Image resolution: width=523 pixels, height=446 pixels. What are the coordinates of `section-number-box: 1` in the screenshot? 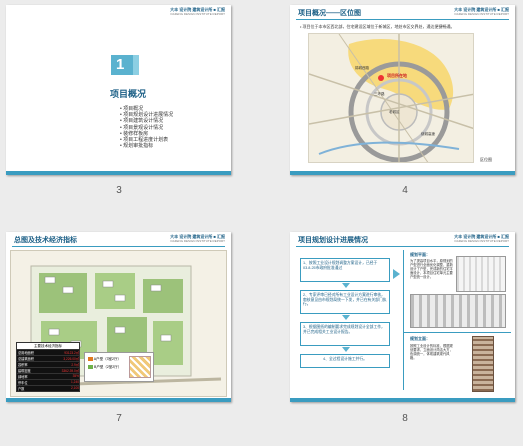 It's located at (122, 65).